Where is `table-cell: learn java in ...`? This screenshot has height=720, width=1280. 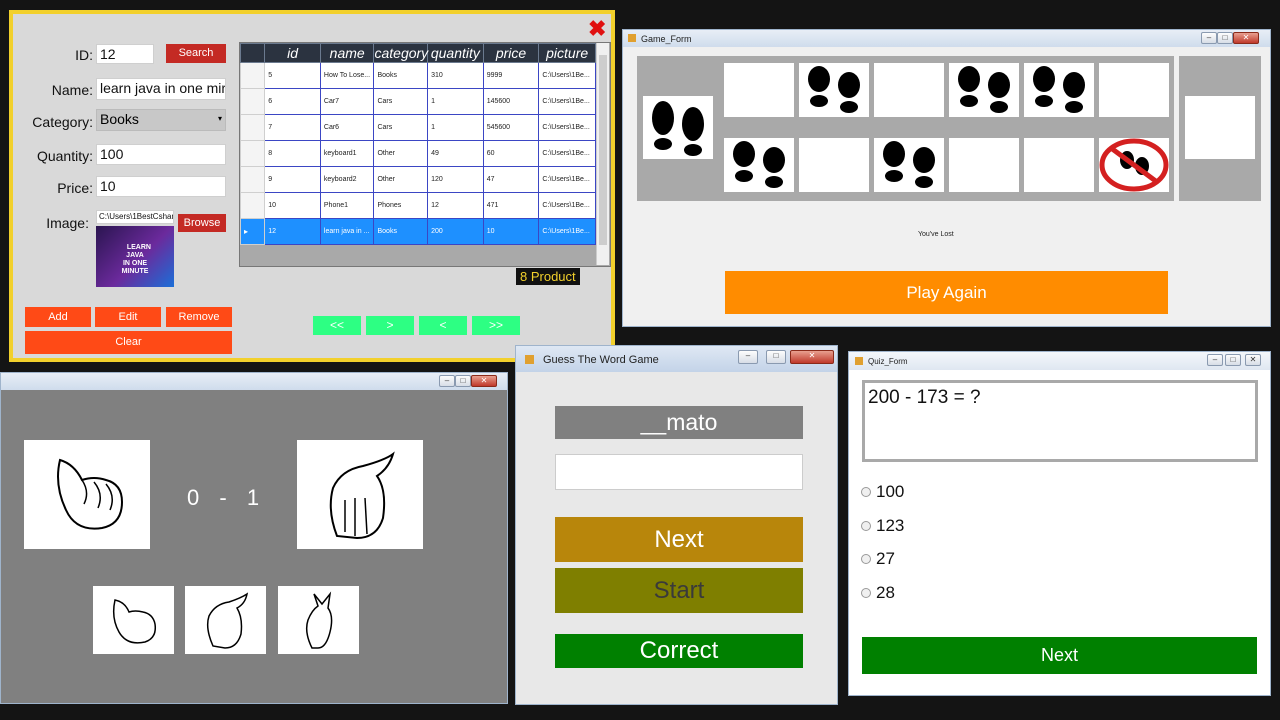
table-cell: learn java in ... is located at coordinates (347, 231).